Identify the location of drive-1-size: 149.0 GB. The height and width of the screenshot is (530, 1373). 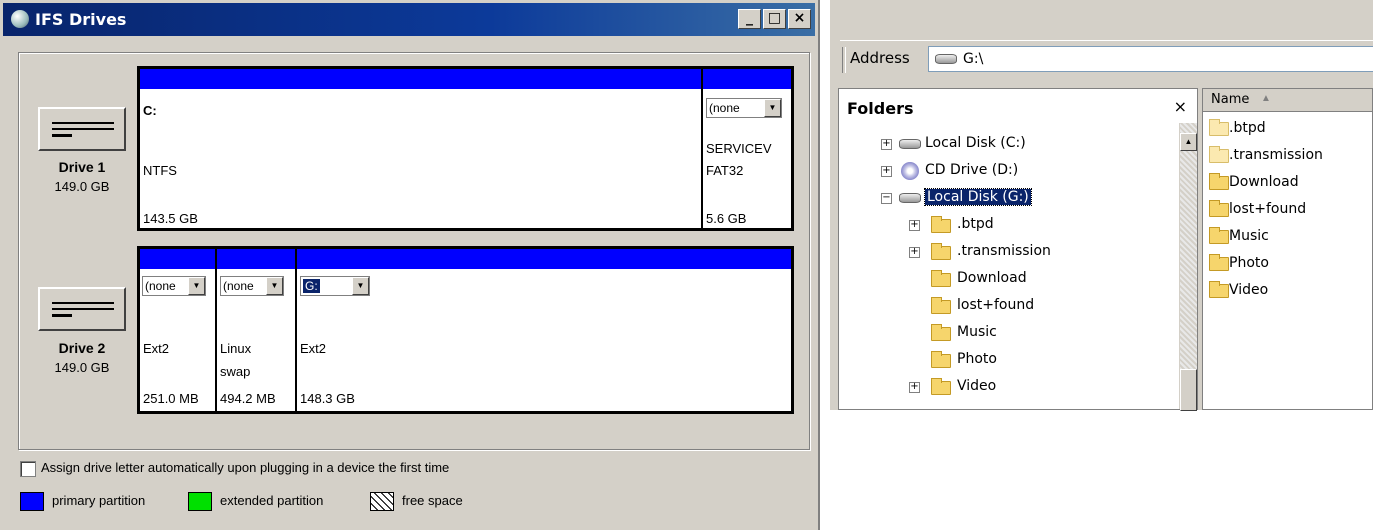
(82, 186).